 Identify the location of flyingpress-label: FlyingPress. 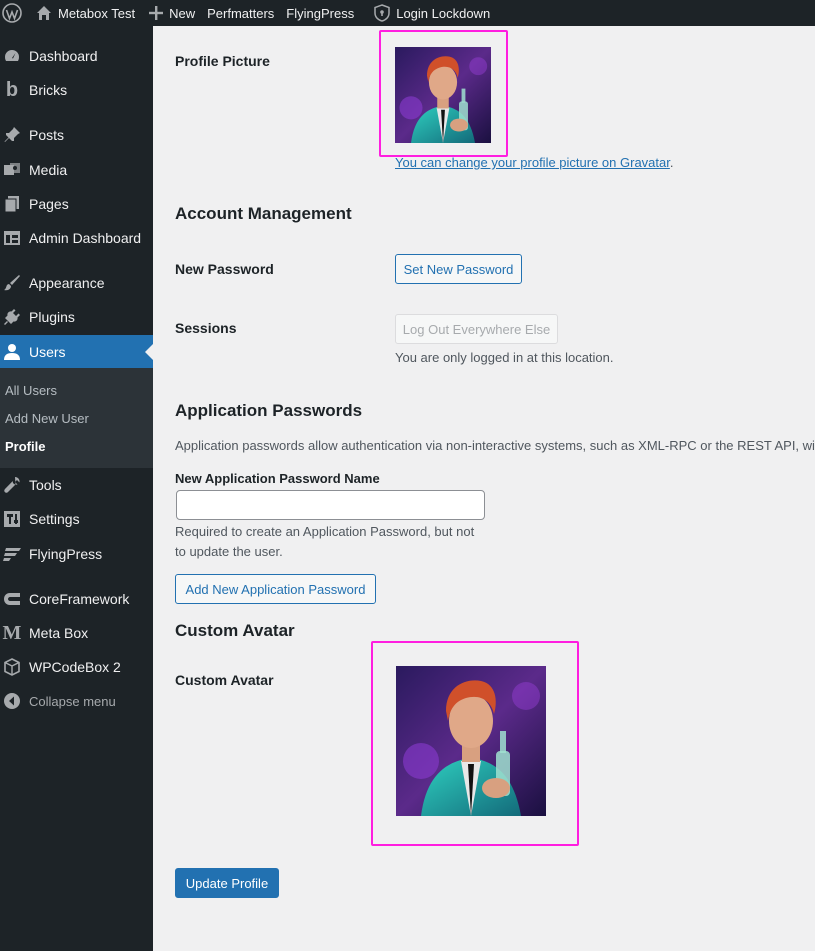
(320, 13).